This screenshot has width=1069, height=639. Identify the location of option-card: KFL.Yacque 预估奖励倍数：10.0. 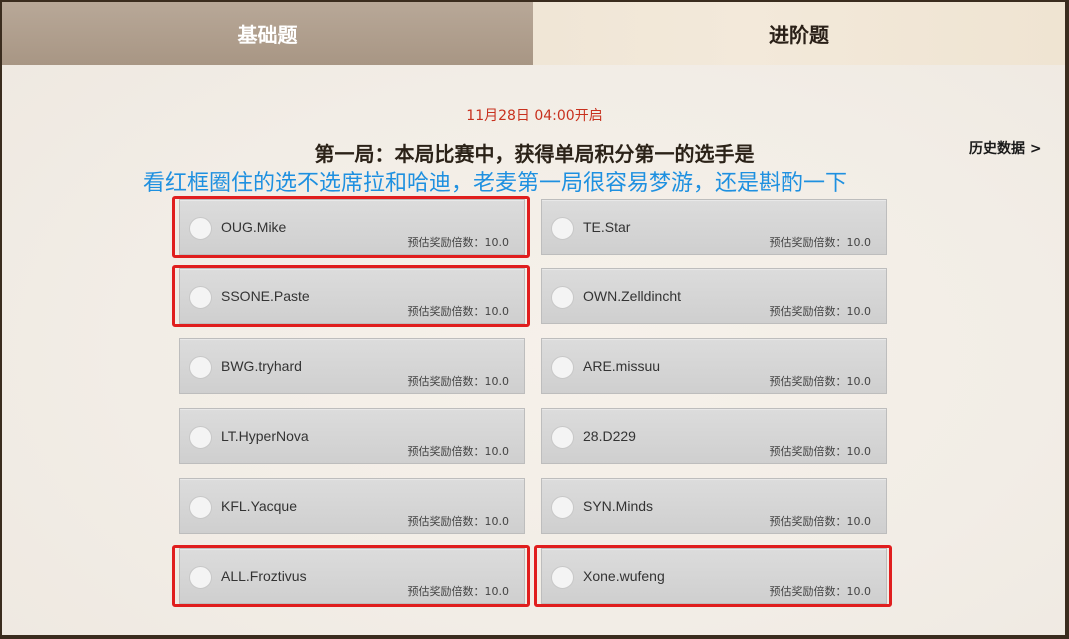
(352, 506).